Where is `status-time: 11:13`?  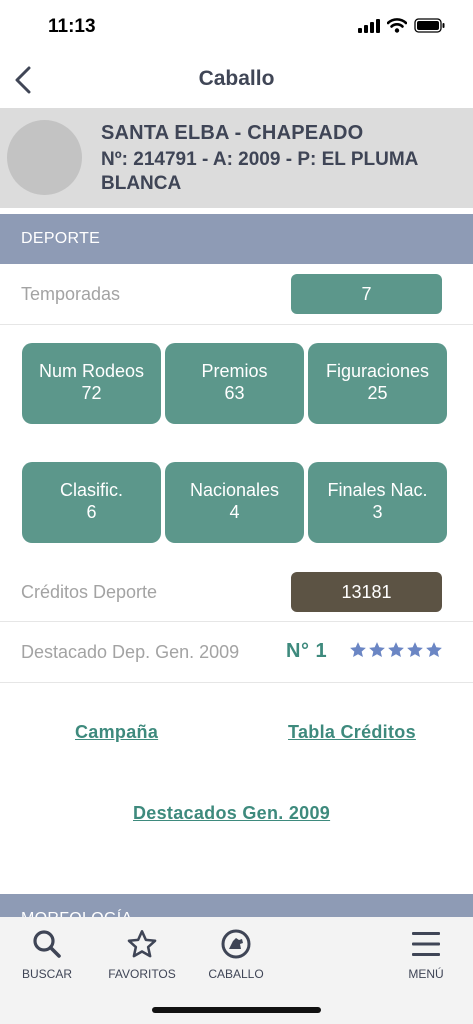
status-time: 11:13 is located at coordinates (72, 26).